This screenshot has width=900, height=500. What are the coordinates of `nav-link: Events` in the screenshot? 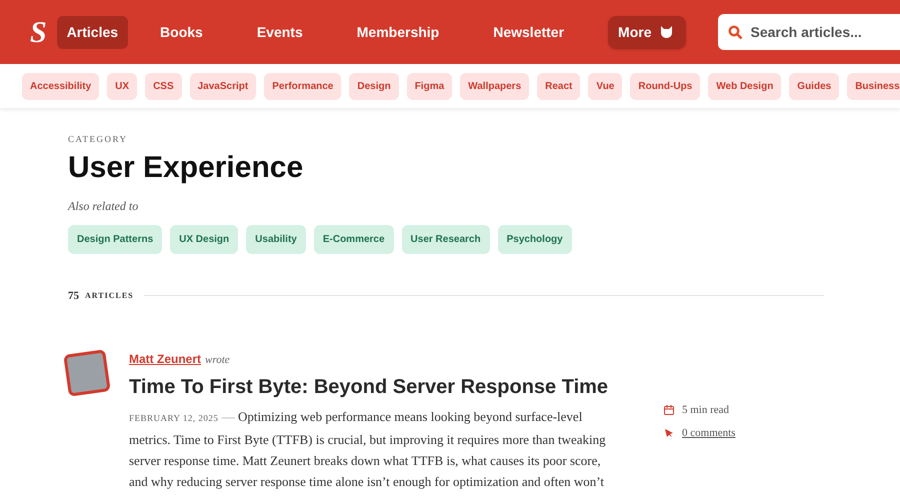 It's located at (279, 32).